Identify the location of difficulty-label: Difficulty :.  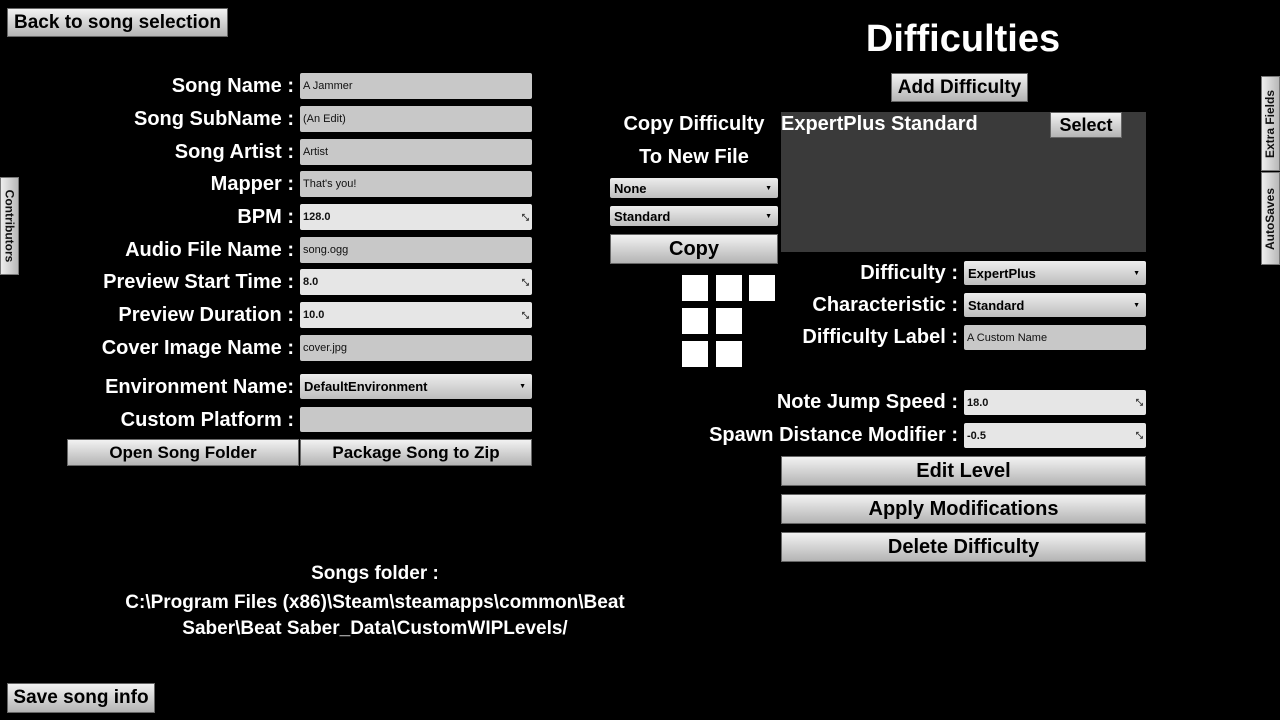
(909, 273).